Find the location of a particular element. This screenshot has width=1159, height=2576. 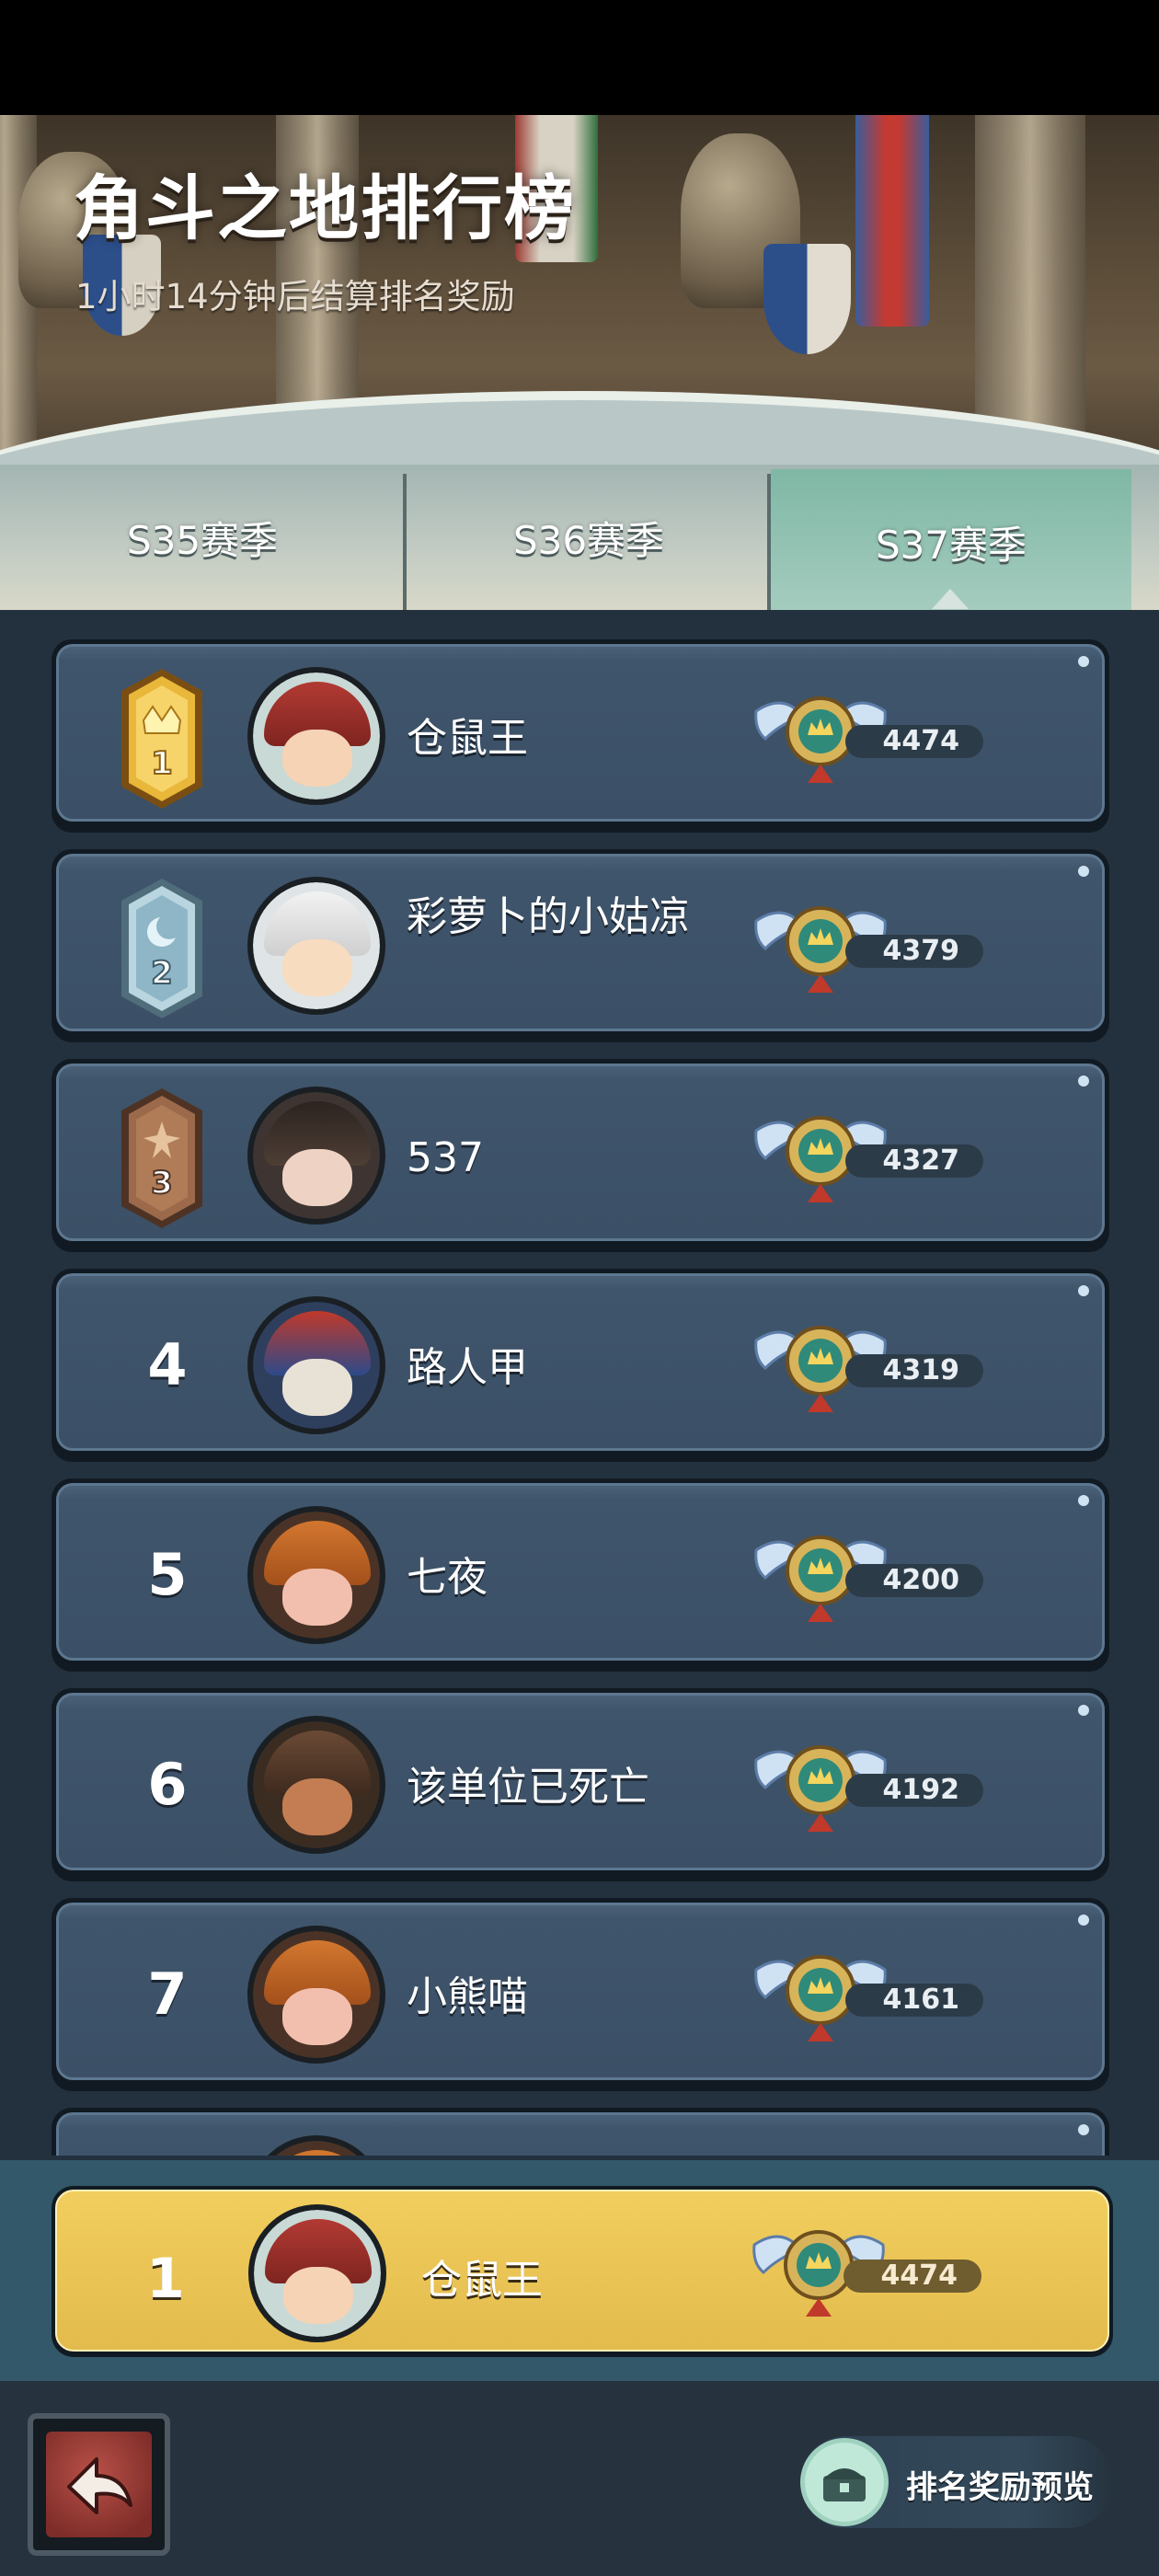

my-avatar is located at coordinates (317, 2273).